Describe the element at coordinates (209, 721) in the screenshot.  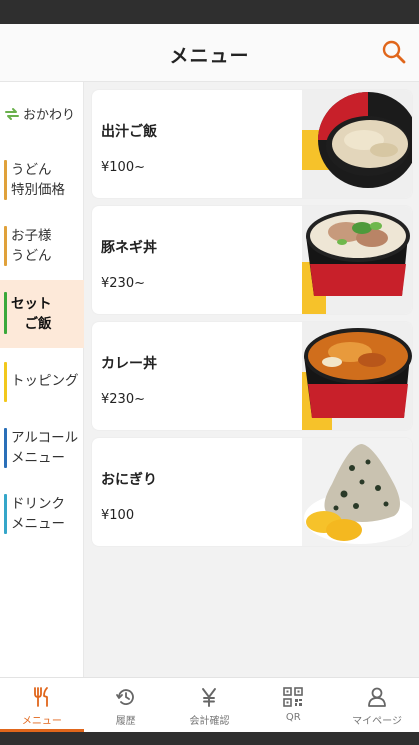
I see `tab-label: 会計確認` at that location.